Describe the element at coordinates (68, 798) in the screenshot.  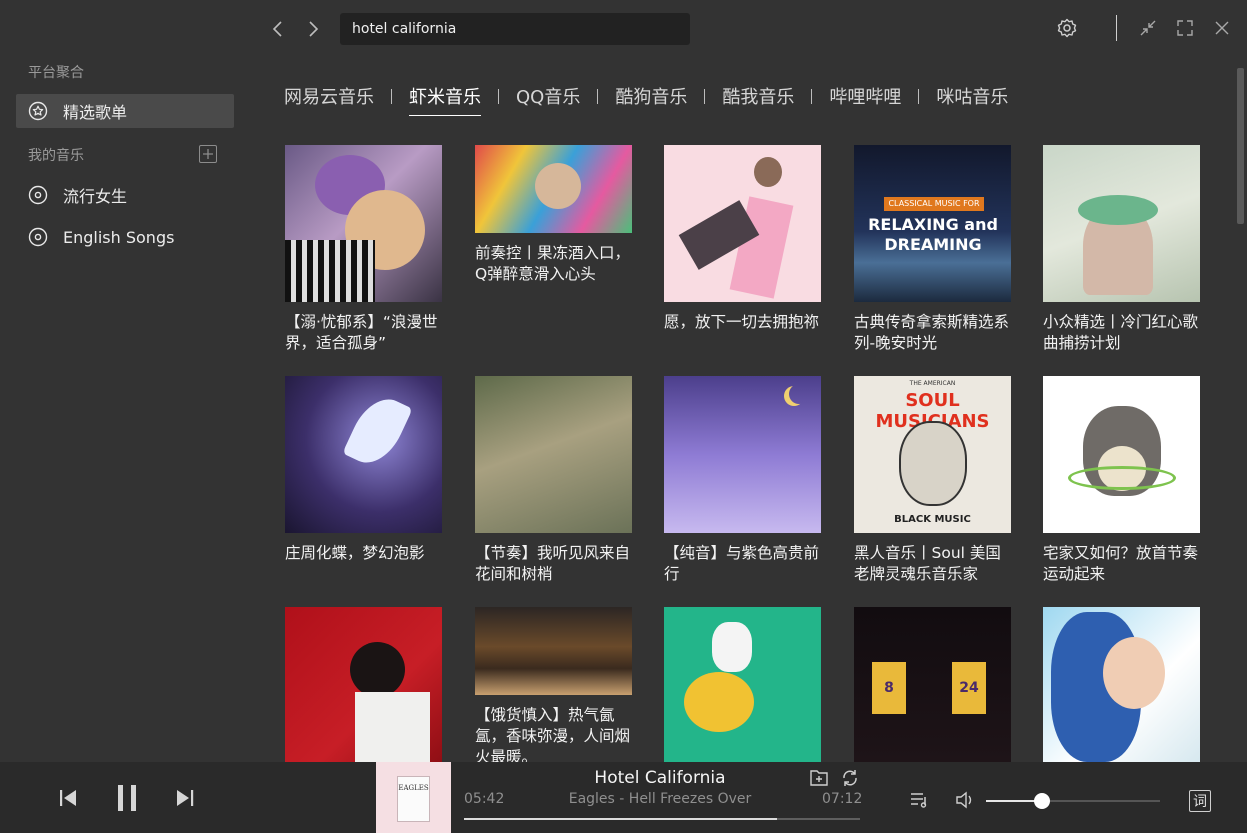
I see `previous-track-icon` at that location.